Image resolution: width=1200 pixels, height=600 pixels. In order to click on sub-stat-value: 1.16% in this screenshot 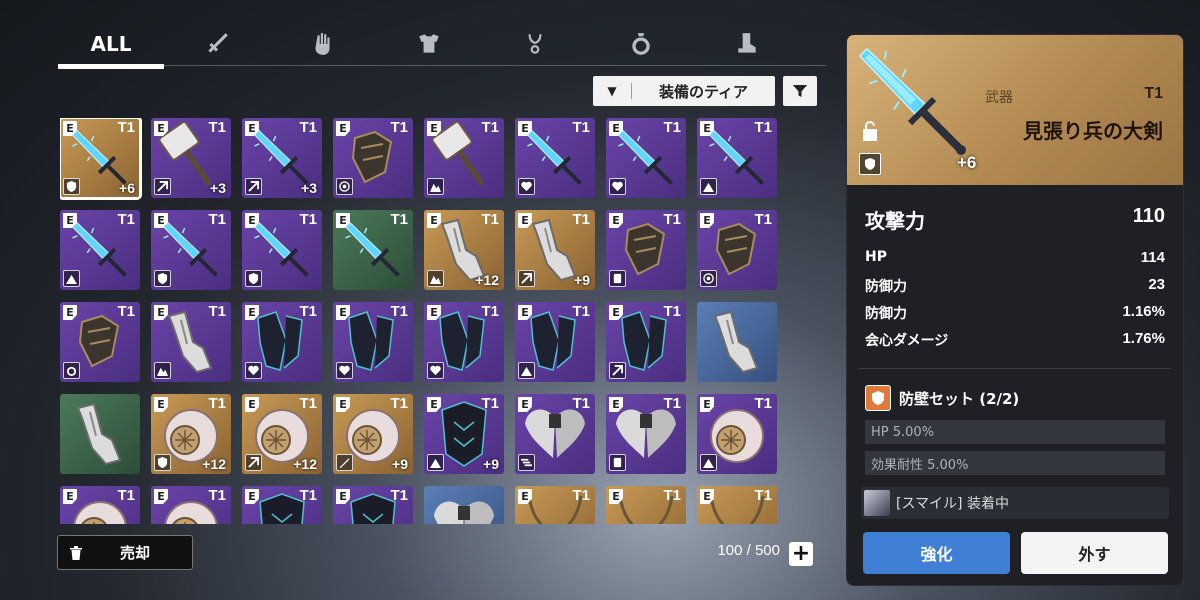, I will do `click(1143, 311)`.